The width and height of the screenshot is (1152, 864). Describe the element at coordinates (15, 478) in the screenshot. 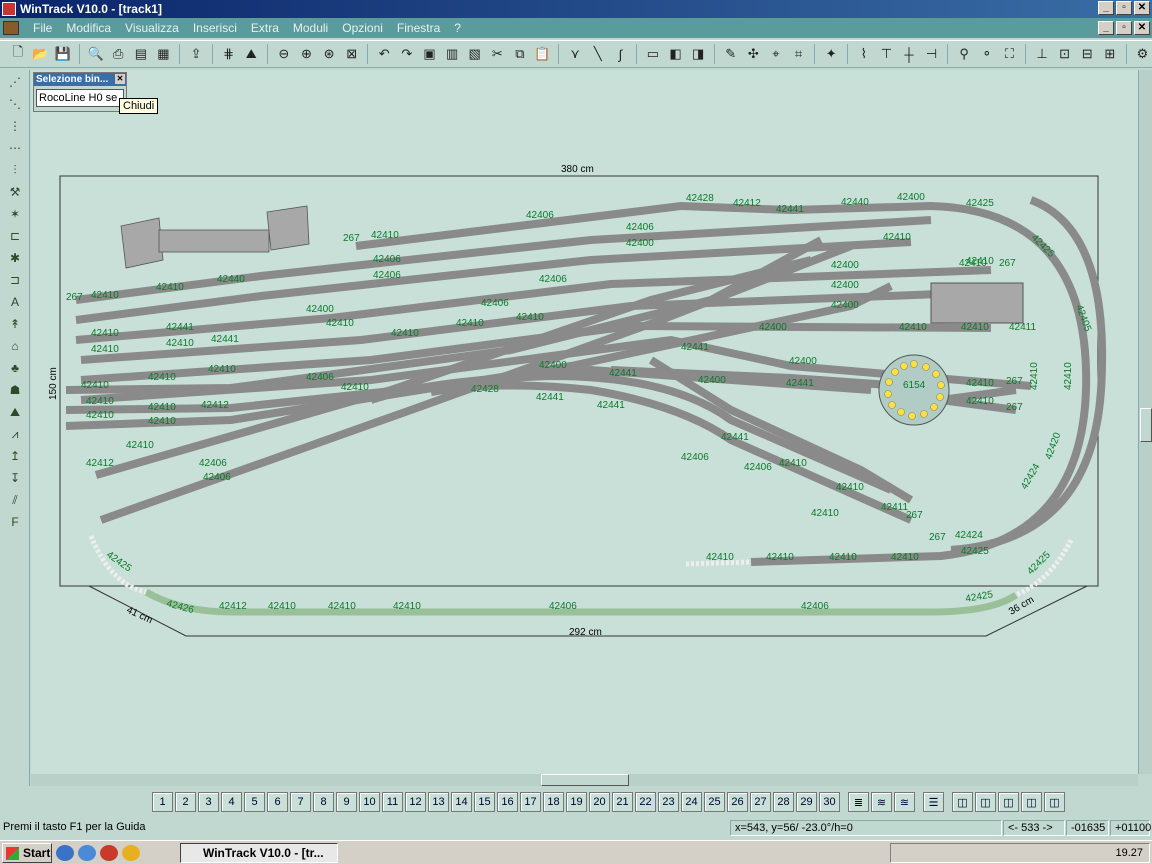

I see `tool-dim-2-icon: ↧` at that location.